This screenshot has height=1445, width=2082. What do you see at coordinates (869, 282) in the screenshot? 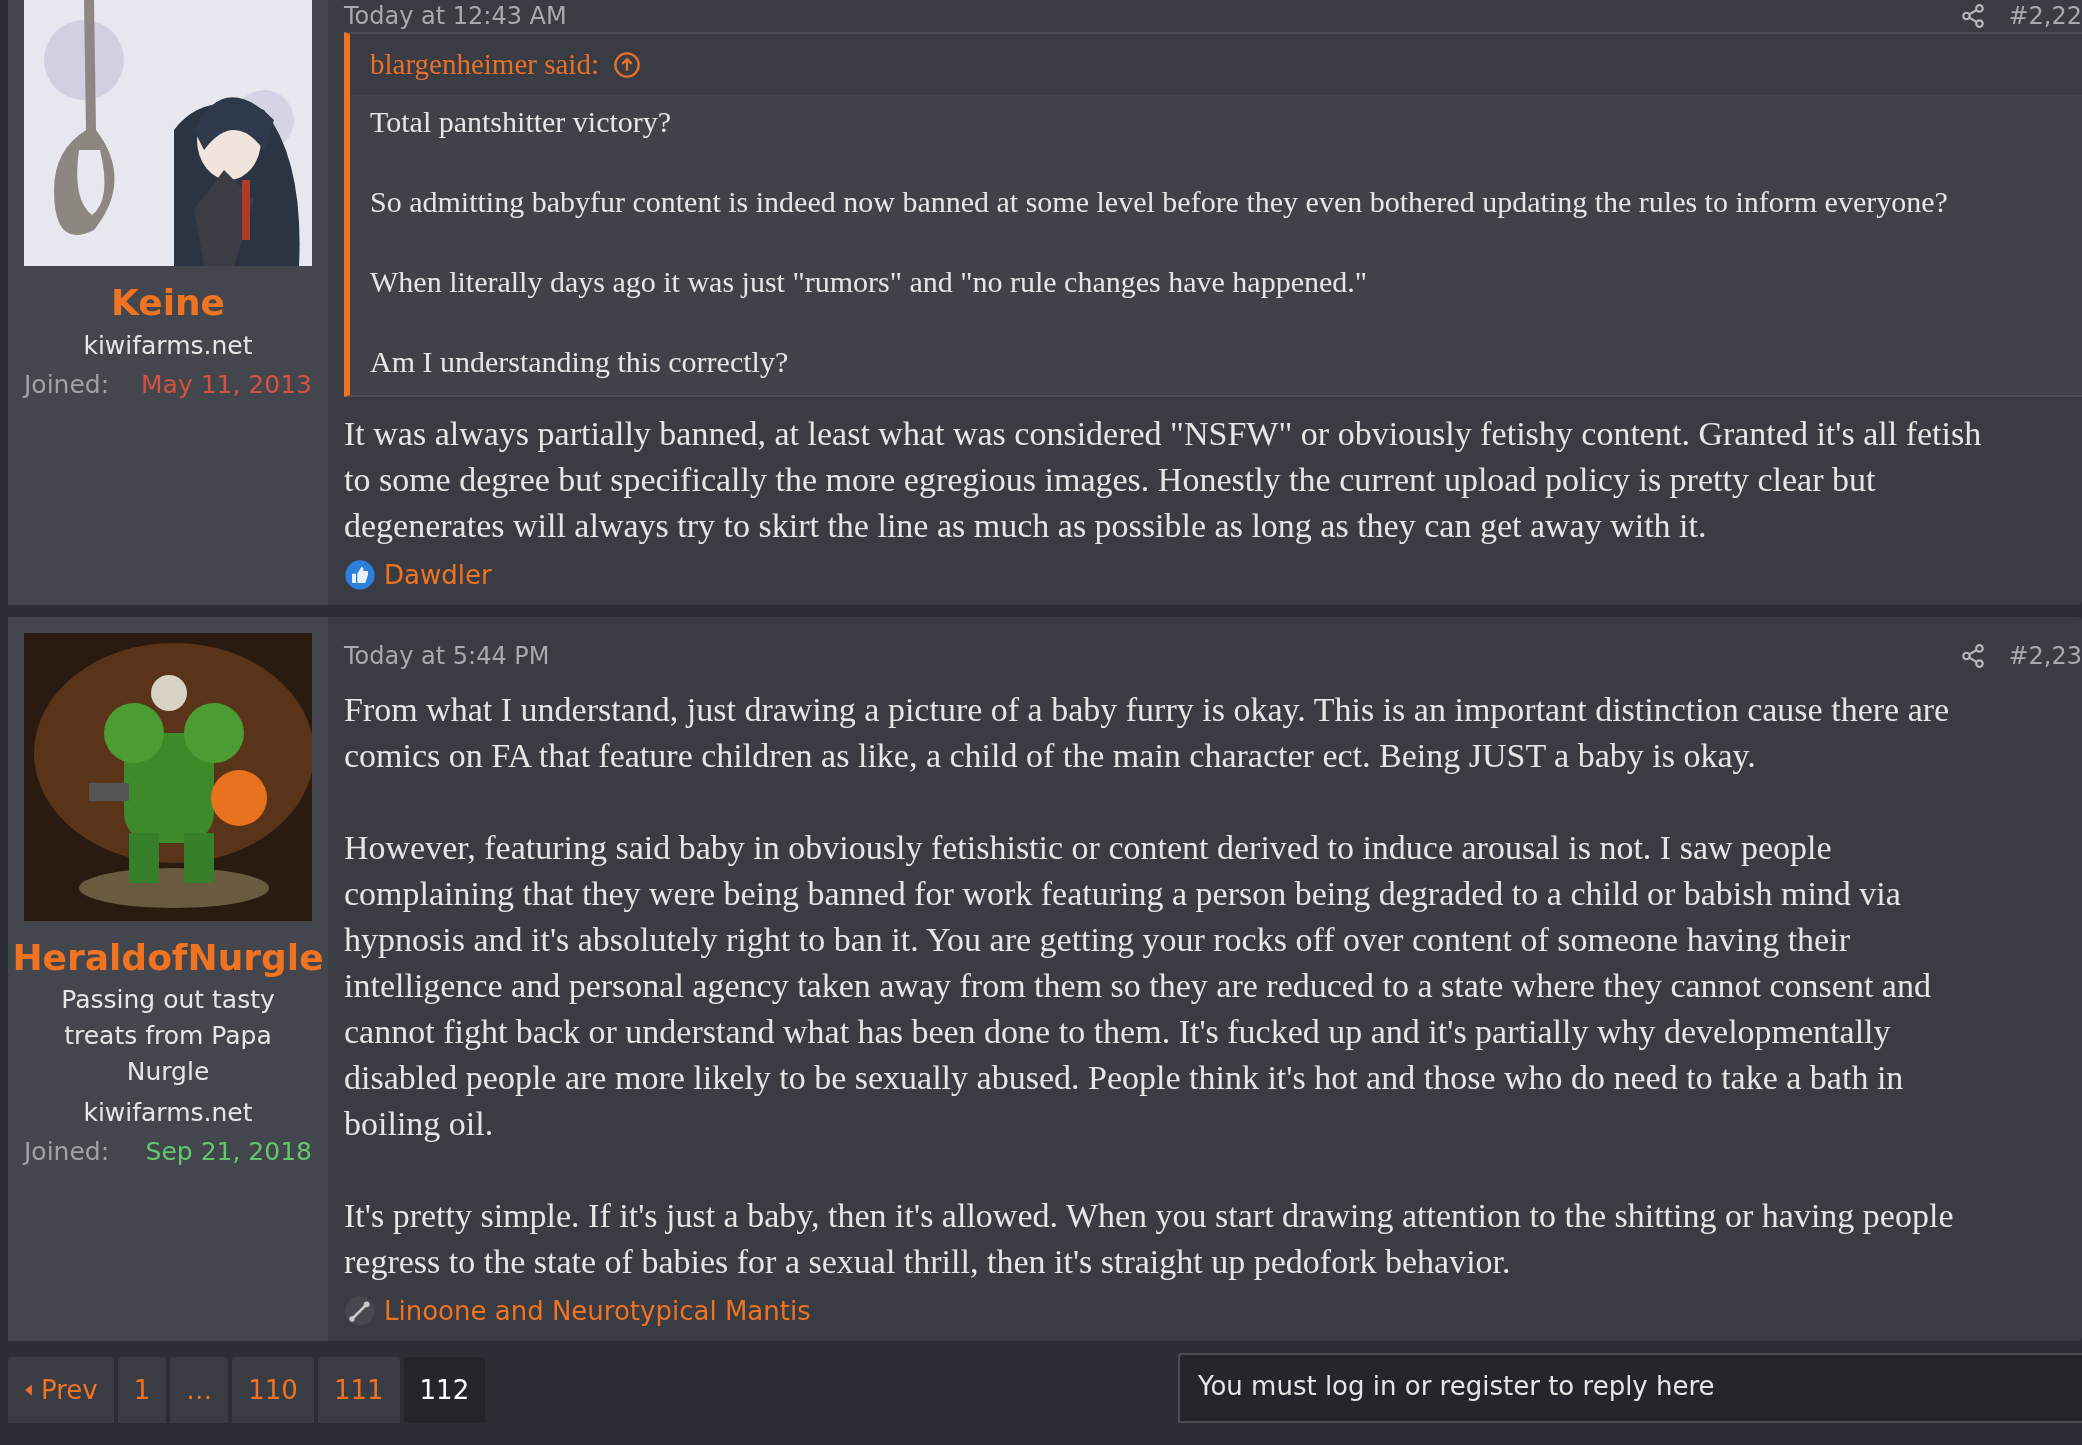
I see `quote-text: When literally days ago it was just "rumors" and "no rule changes have happened."` at bounding box center [869, 282].